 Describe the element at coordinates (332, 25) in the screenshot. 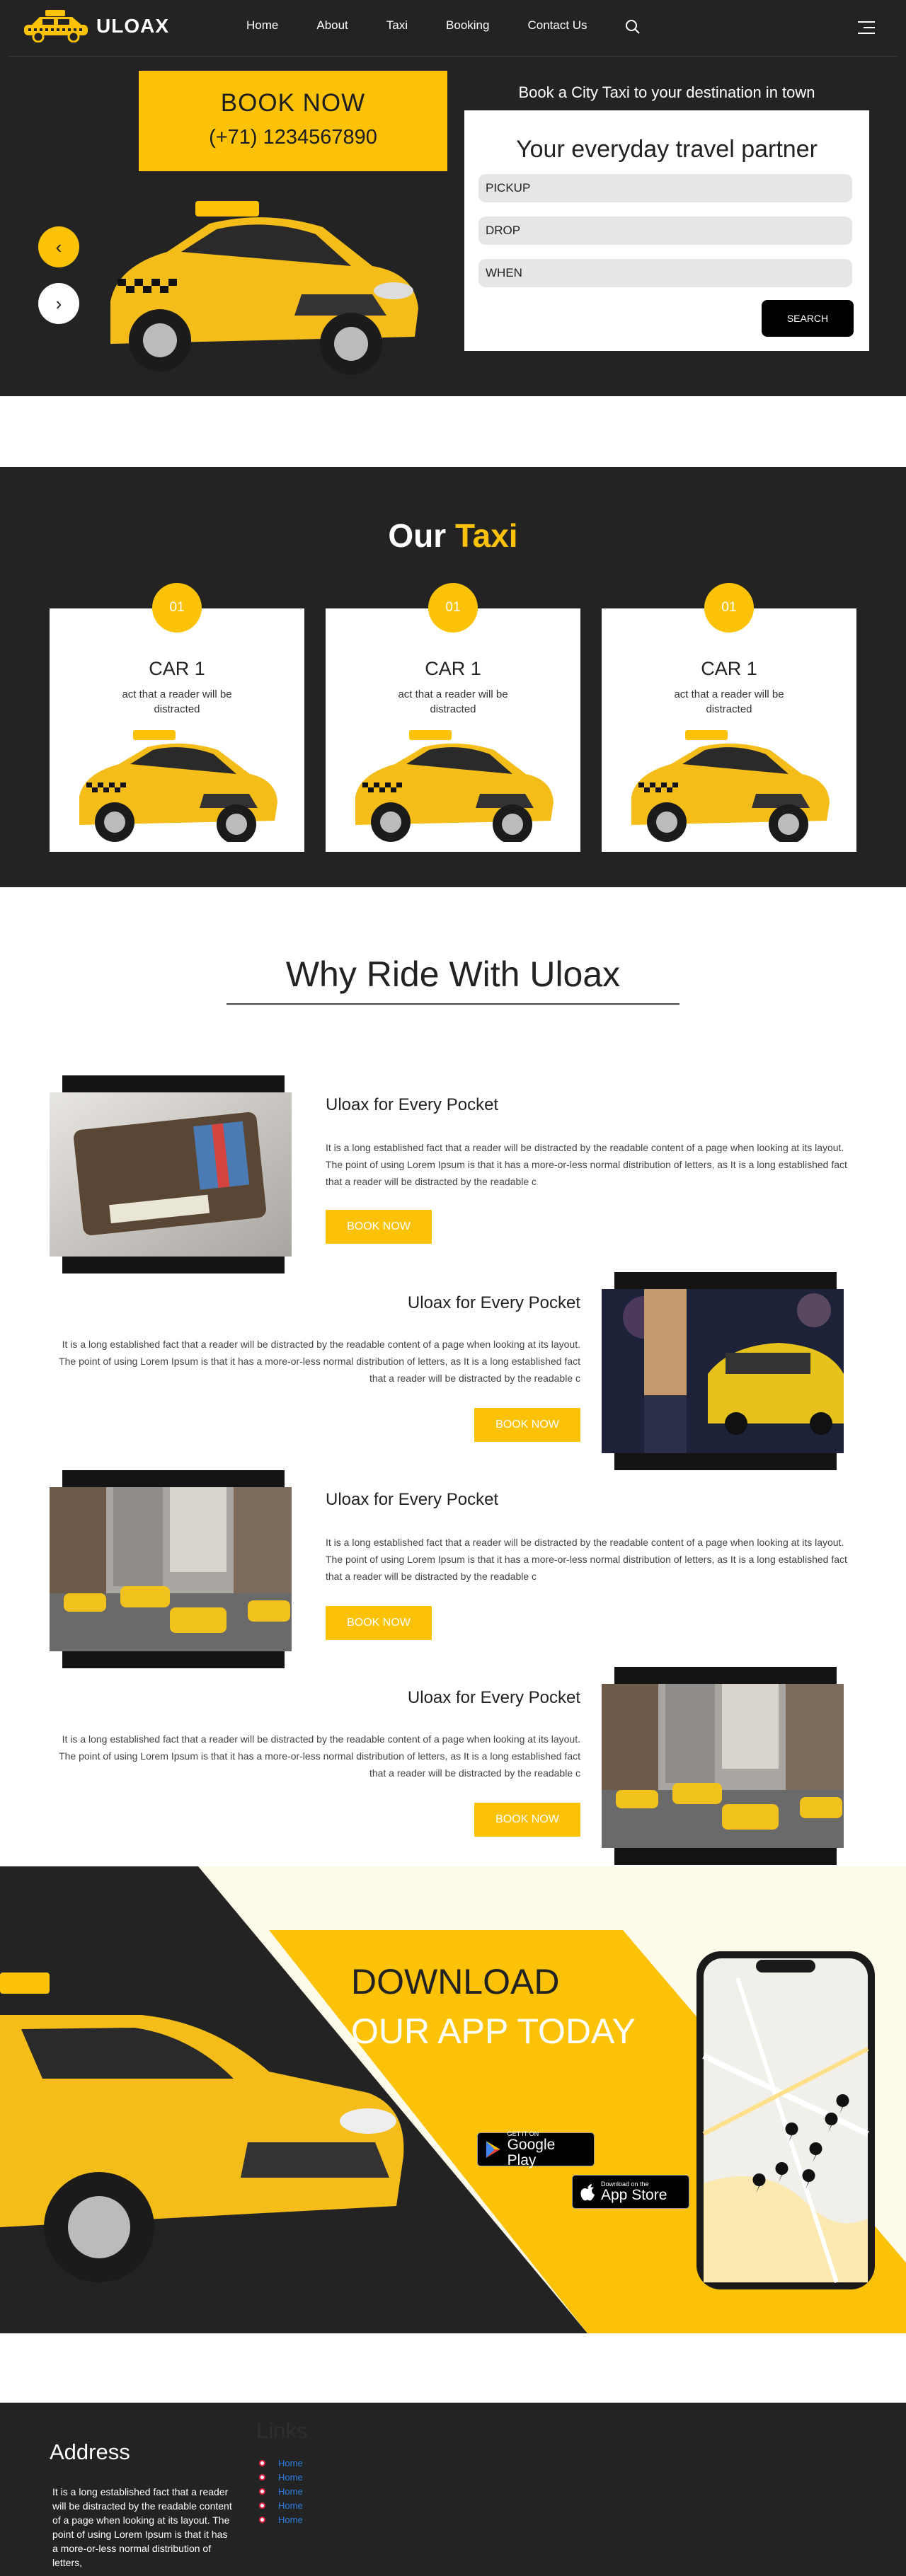

I see `nav-about: About` at that location.